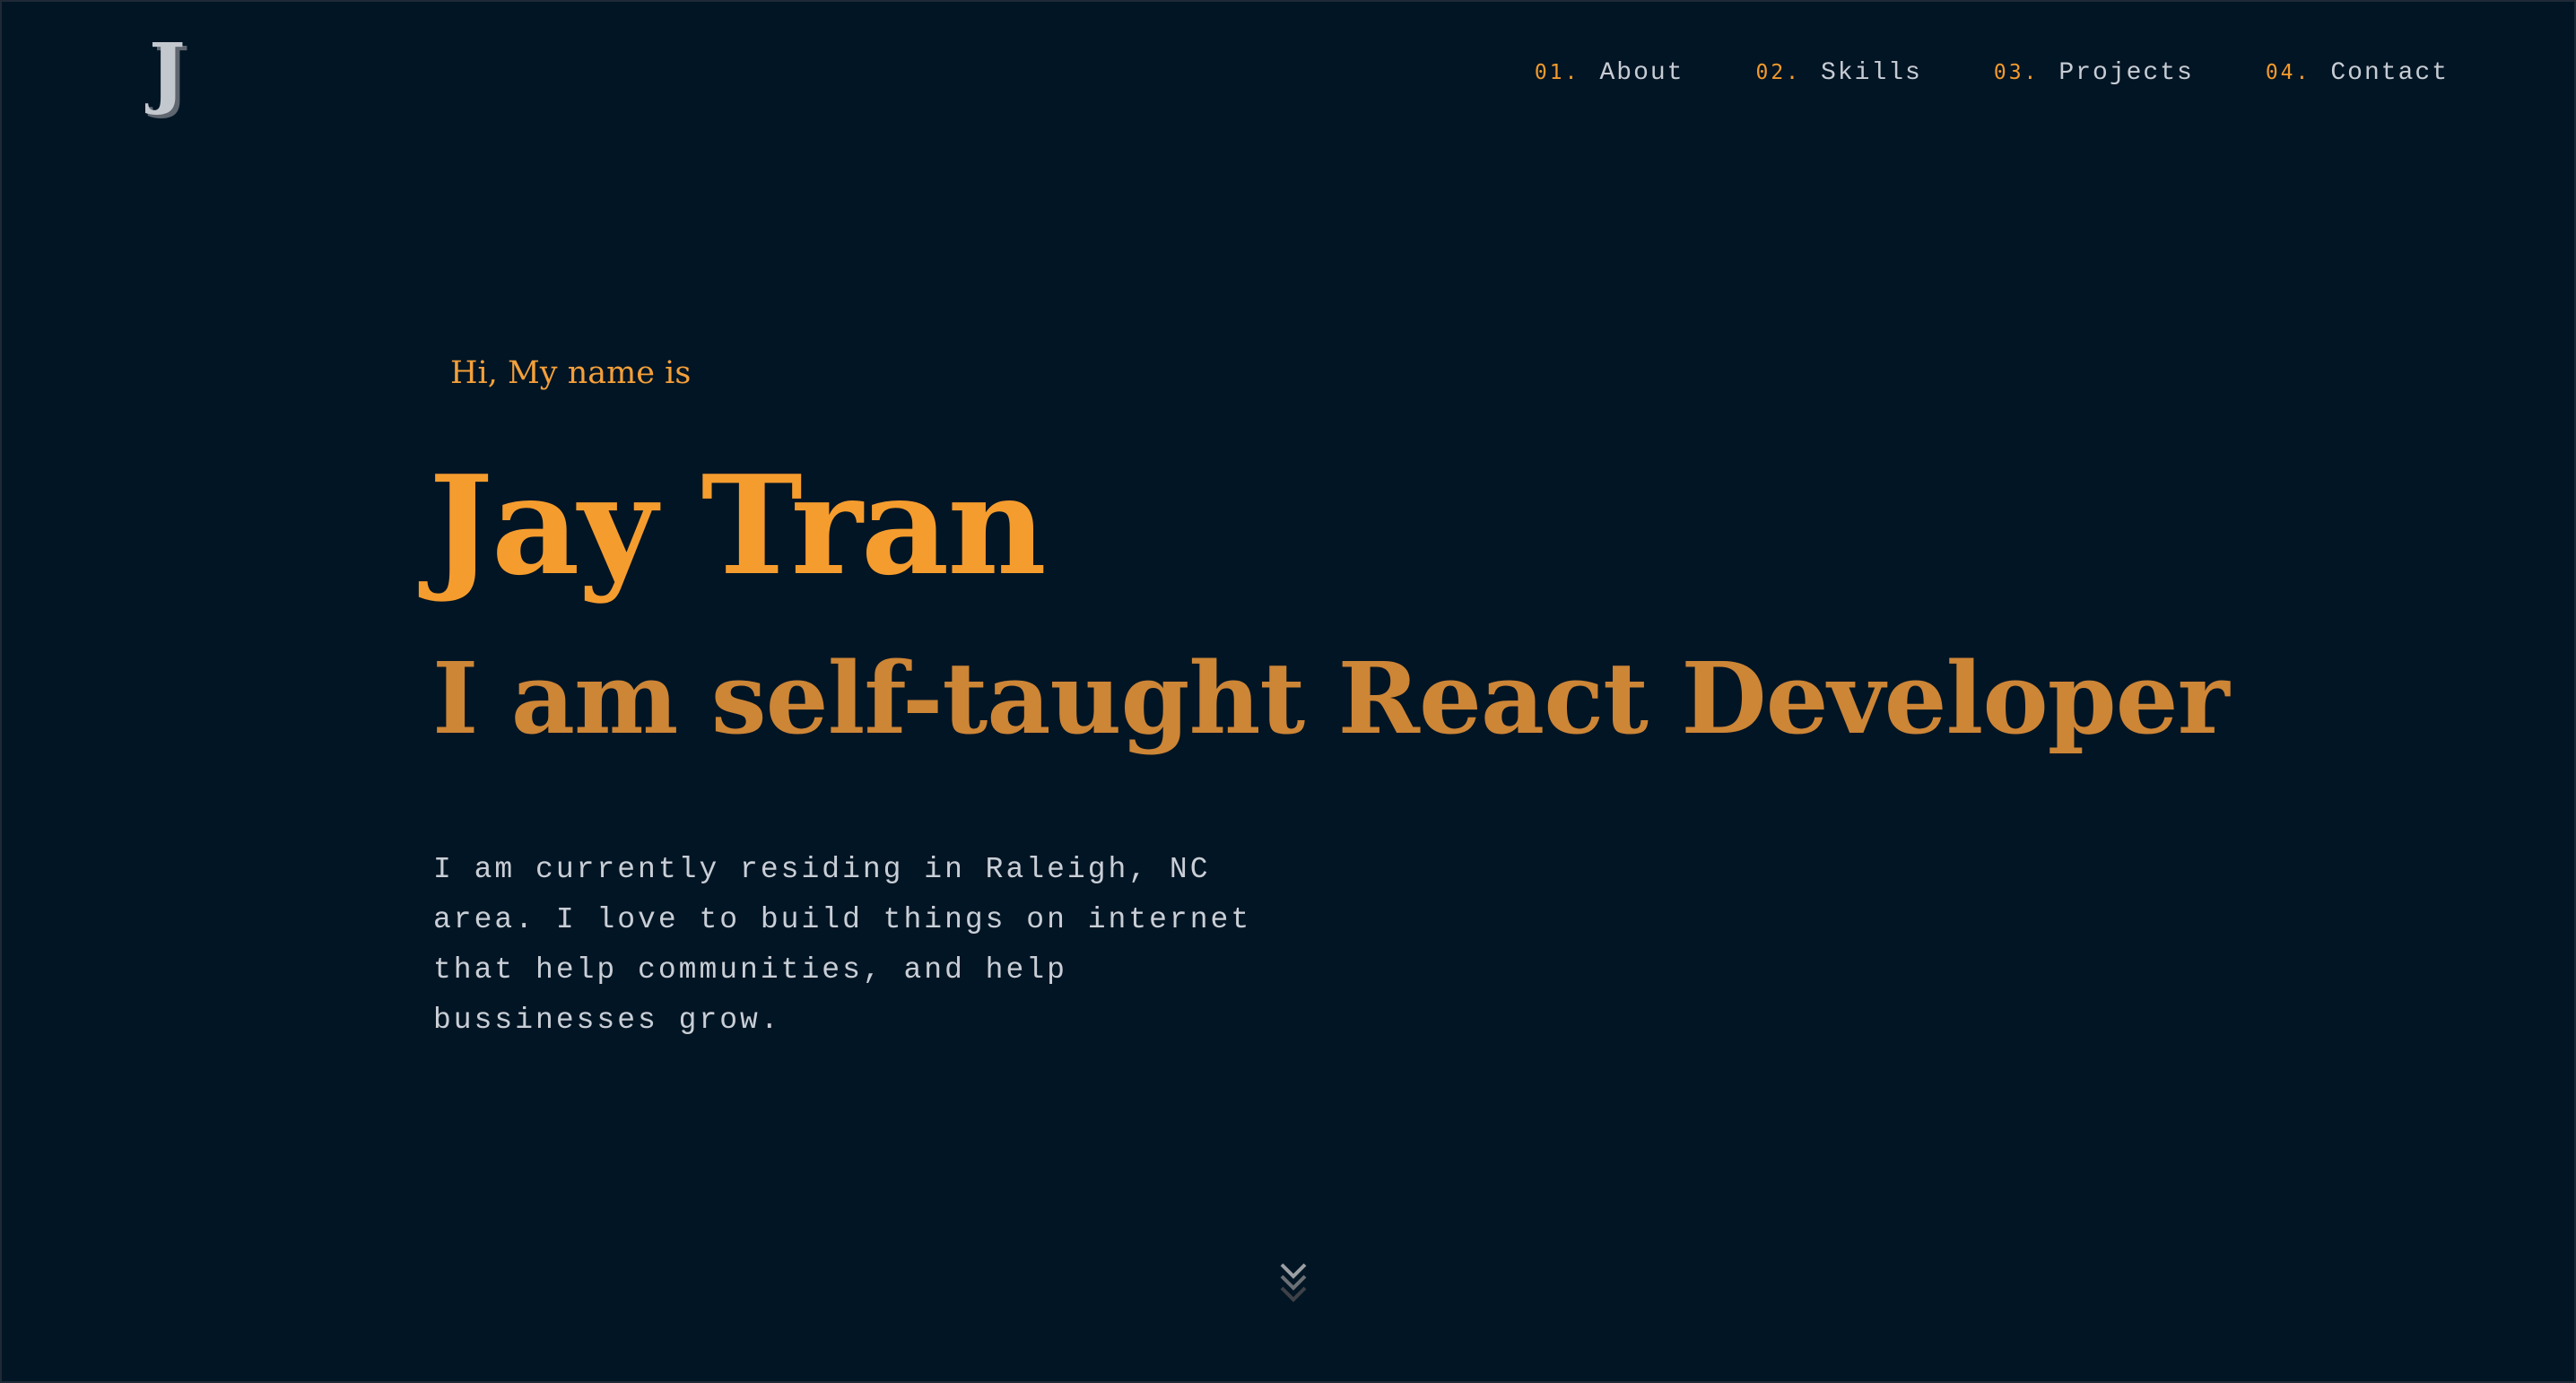  Describe the element at coordinates (165, 74) in the screenshot. I see `logo-letter: J` at that location.